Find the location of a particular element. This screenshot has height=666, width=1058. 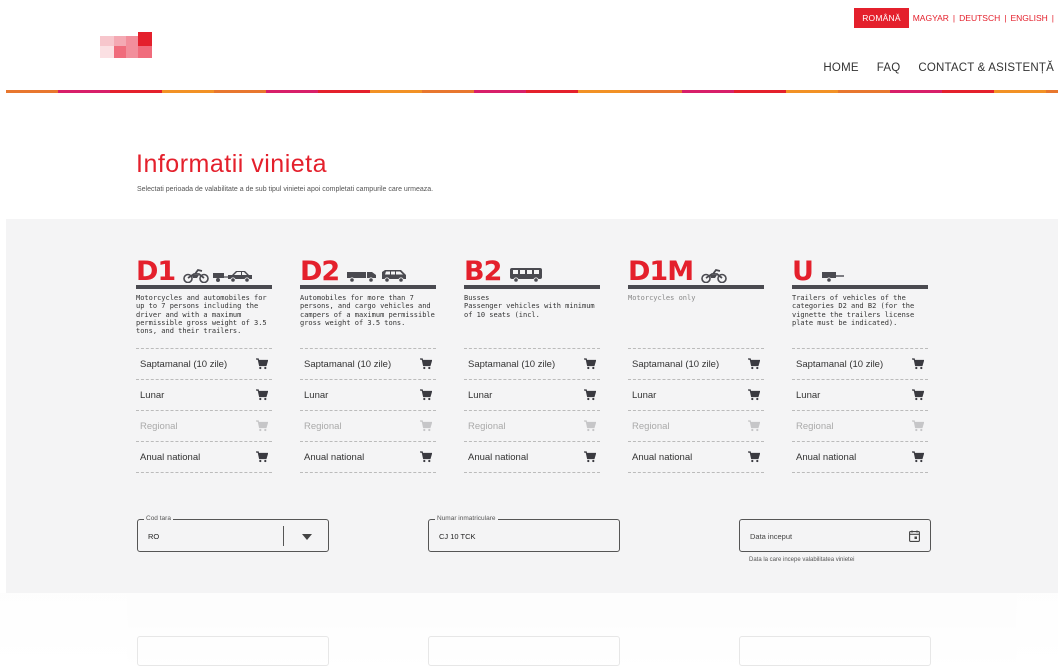

category-code: D1 is located at coordinates (156, 271).